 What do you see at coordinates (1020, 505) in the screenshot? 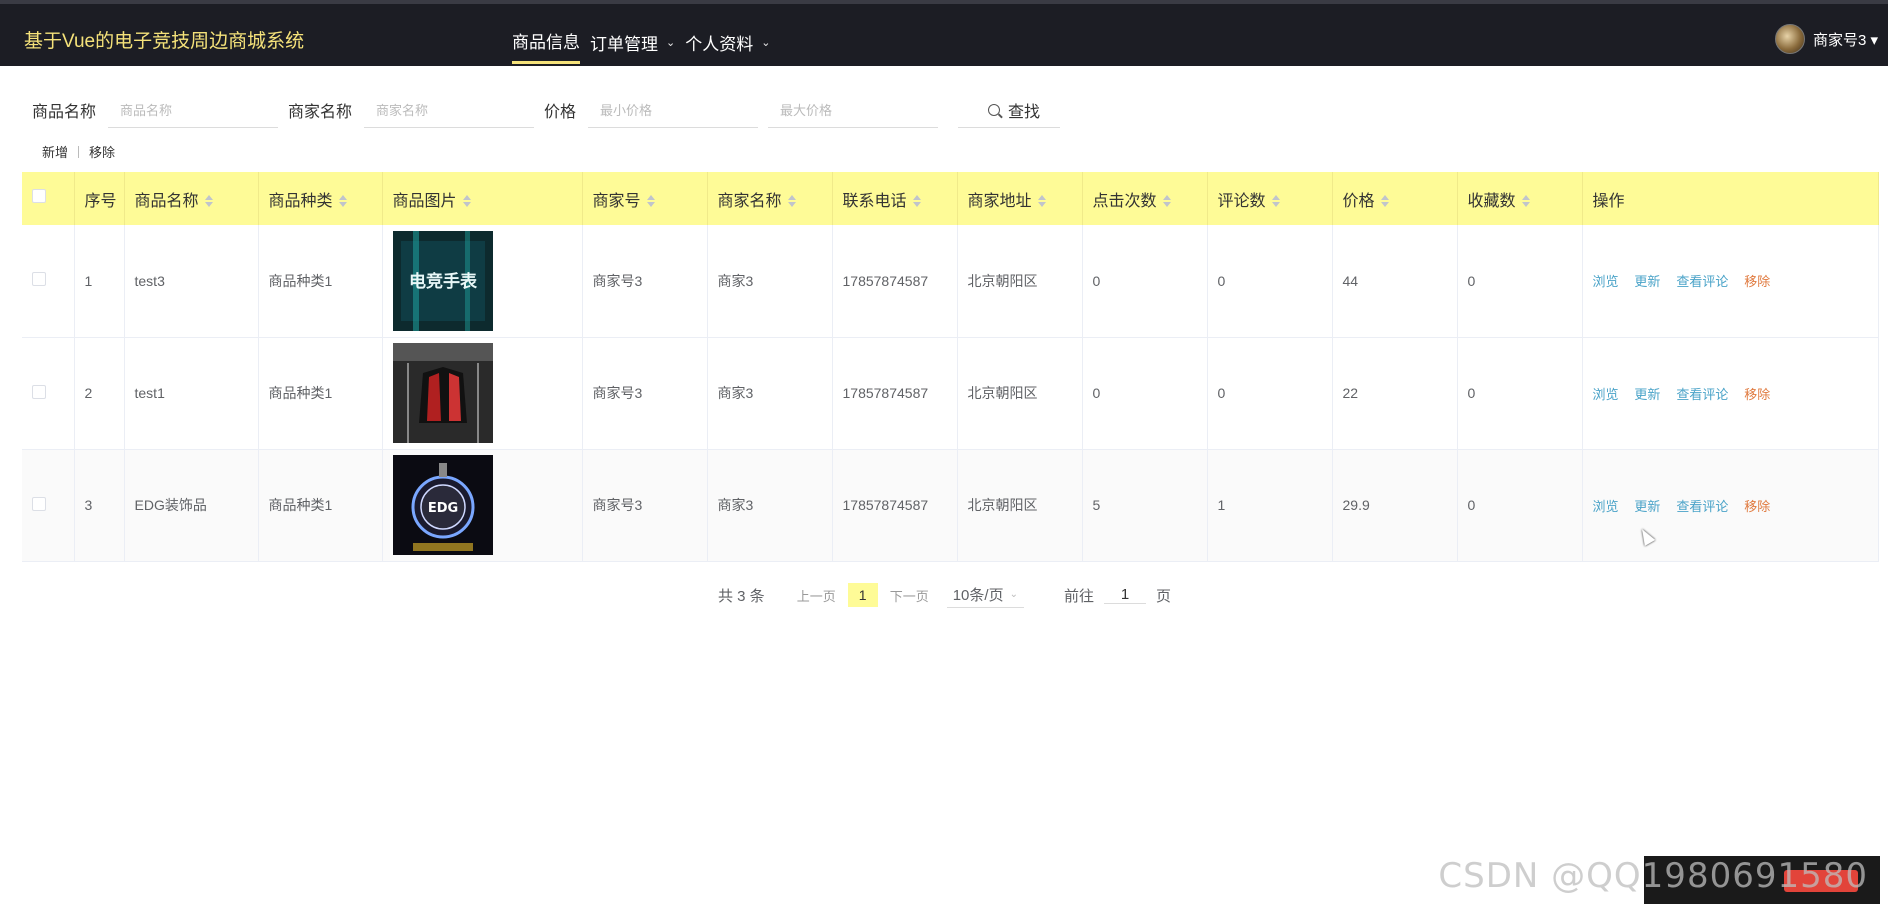
I see `cell-address: 北京朝阳区` at bounding box center [1020, 505].